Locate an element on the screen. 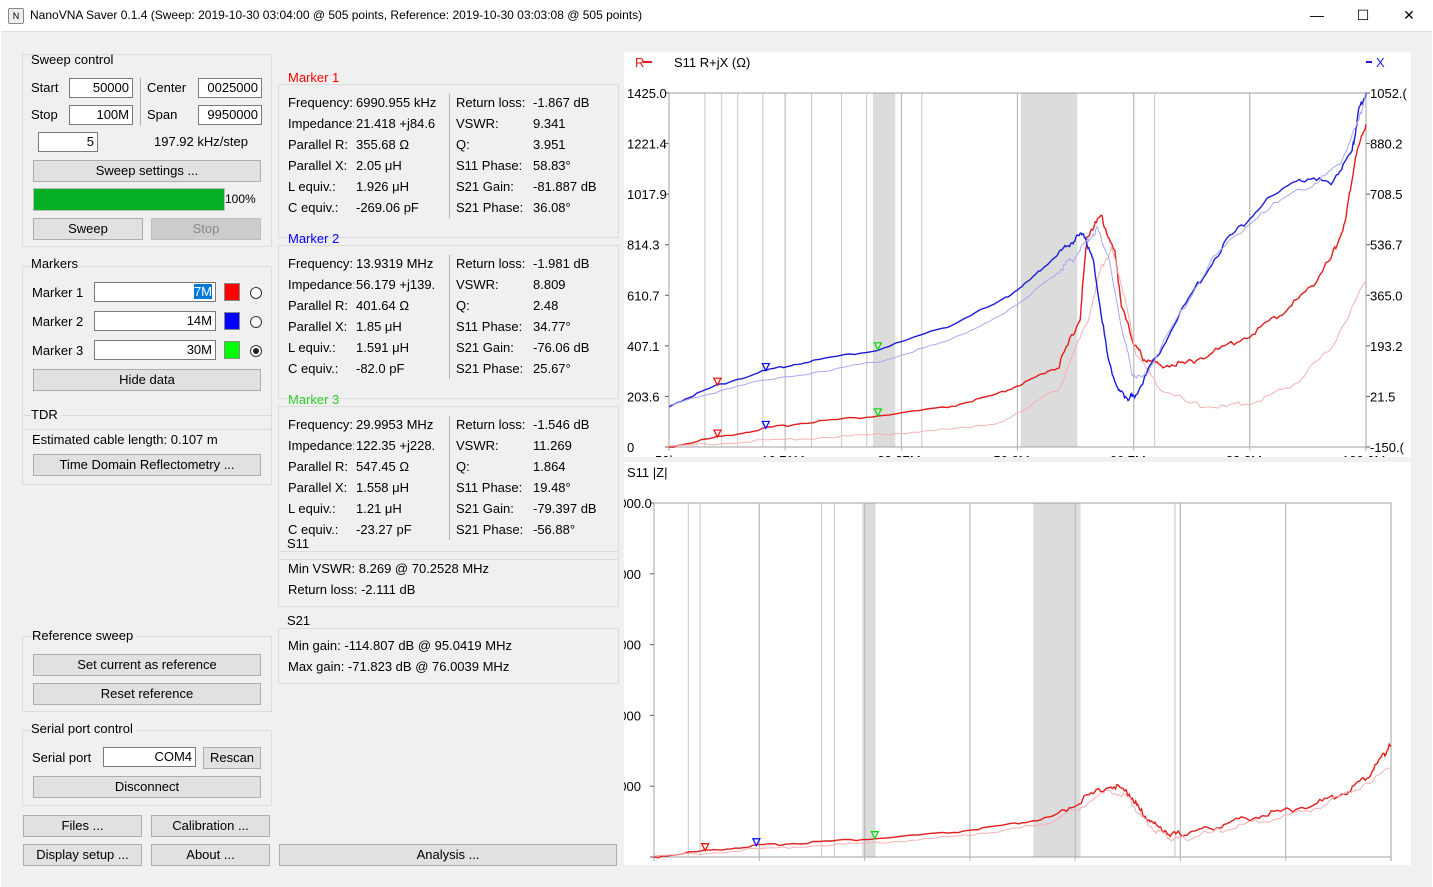 The height and width of the screenshot is (887, 1433). marker-2-left-label: Frequency: is located at coordinates (321, 263).